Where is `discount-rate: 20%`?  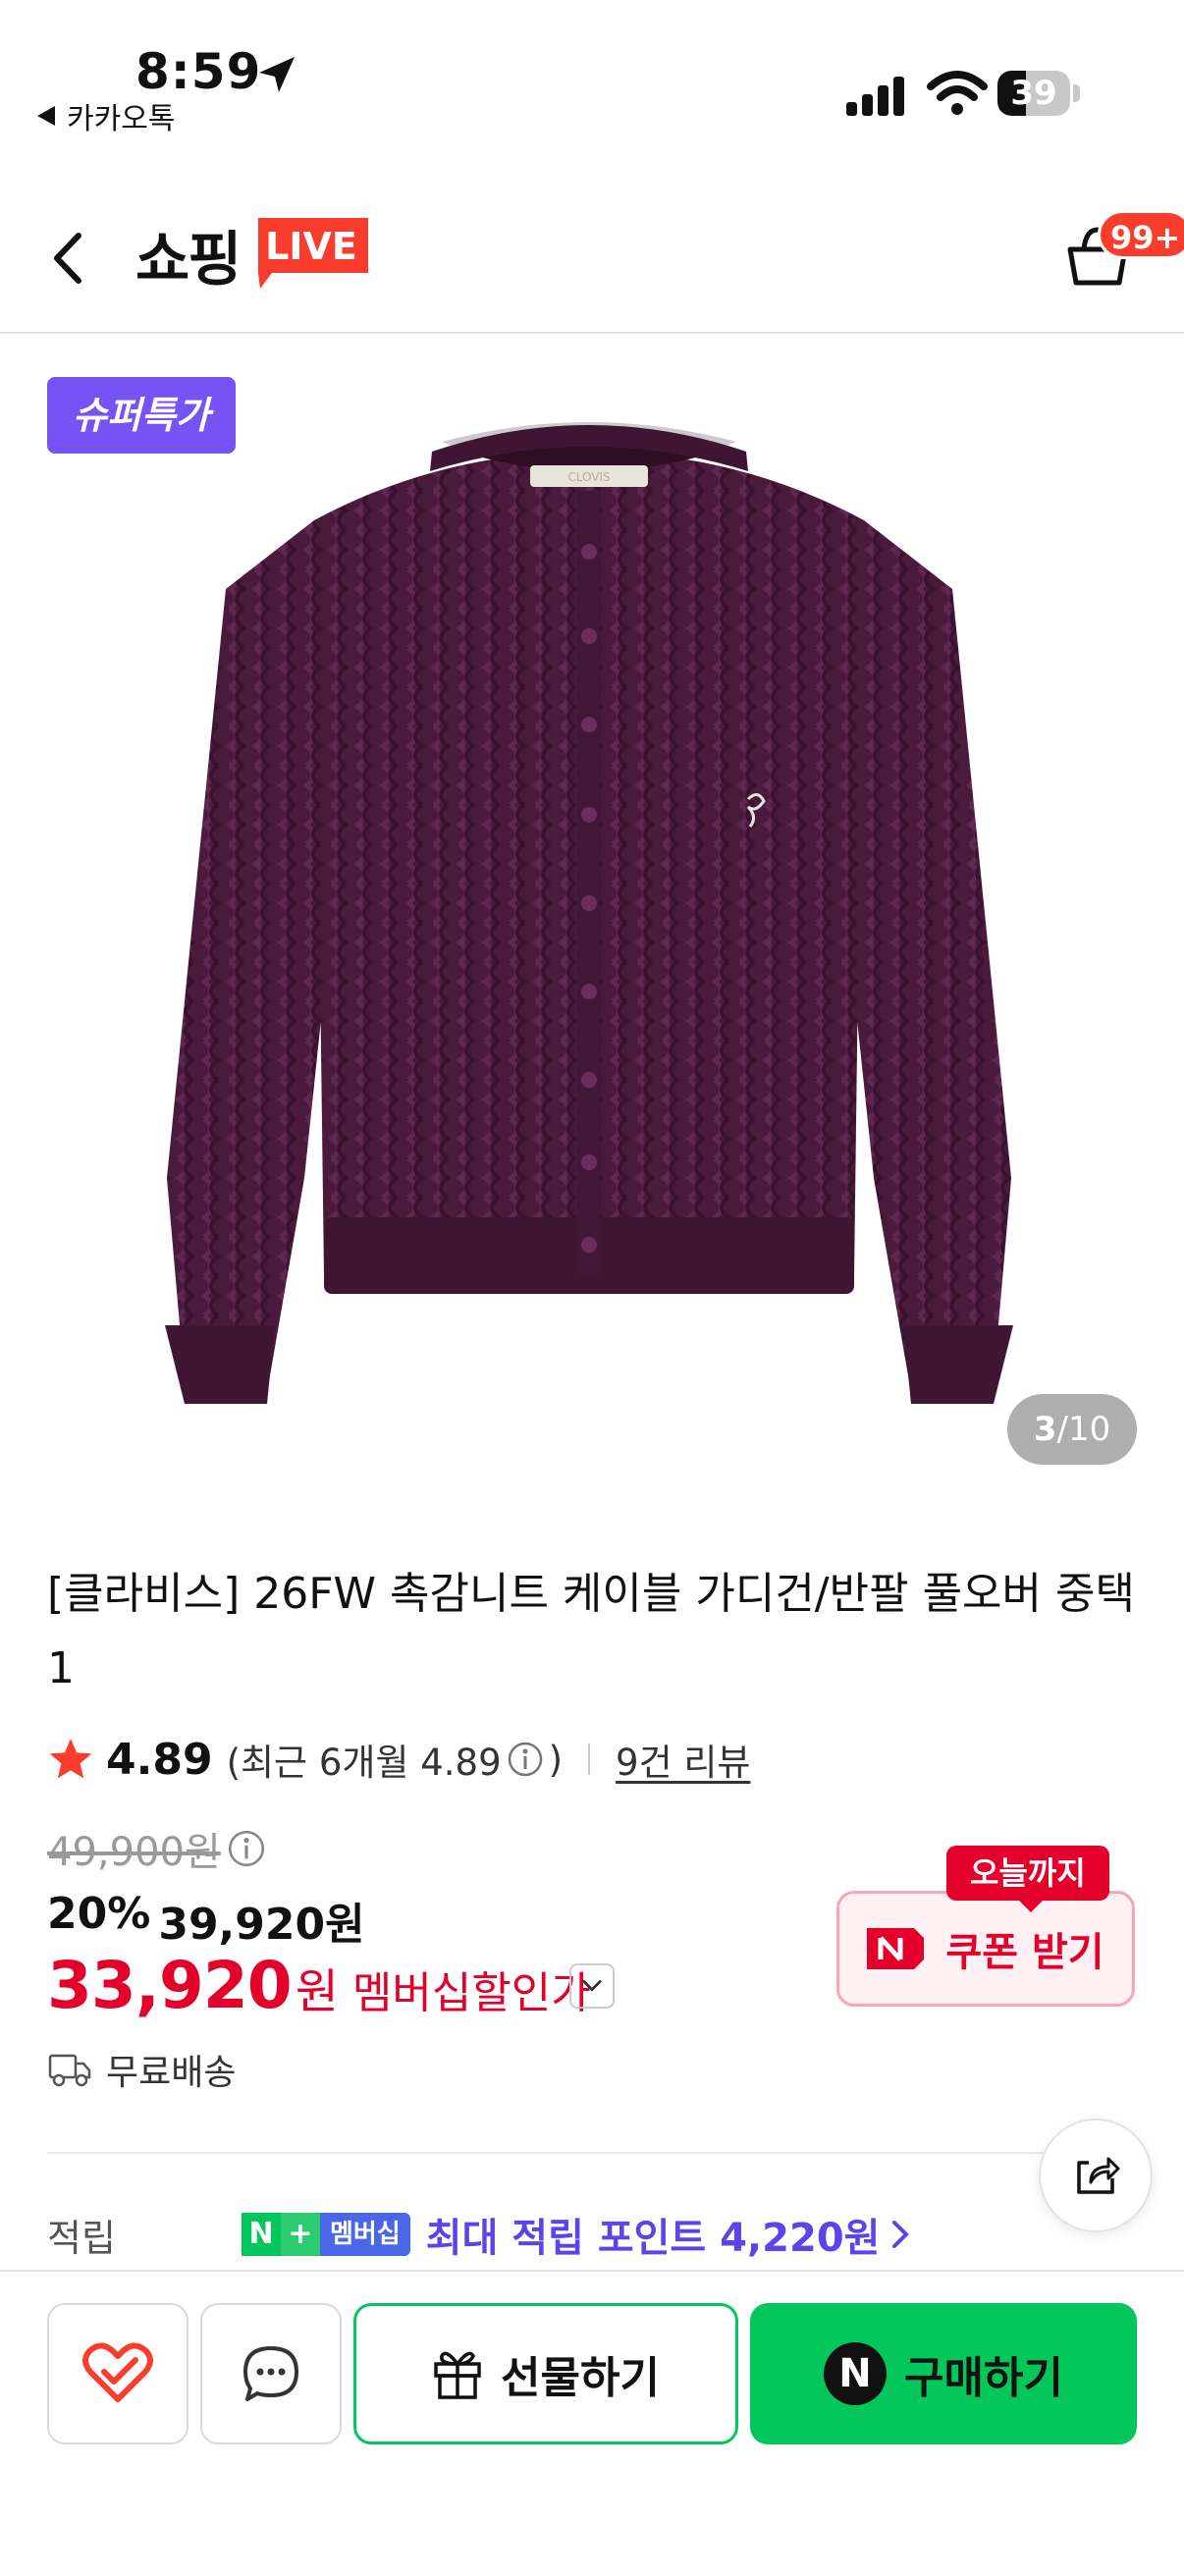
discount-rate: 20% is located at coordinates (99, 1914).